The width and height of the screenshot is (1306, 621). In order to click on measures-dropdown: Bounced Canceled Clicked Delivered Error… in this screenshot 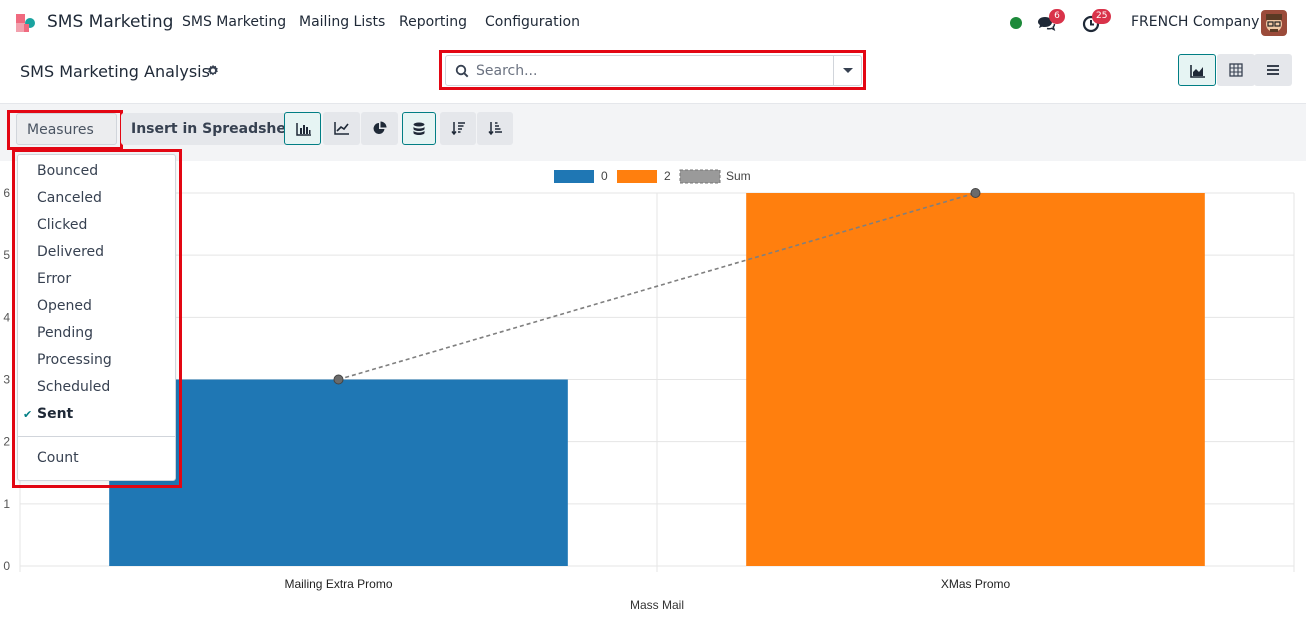, I will do `click(96, 317)`.